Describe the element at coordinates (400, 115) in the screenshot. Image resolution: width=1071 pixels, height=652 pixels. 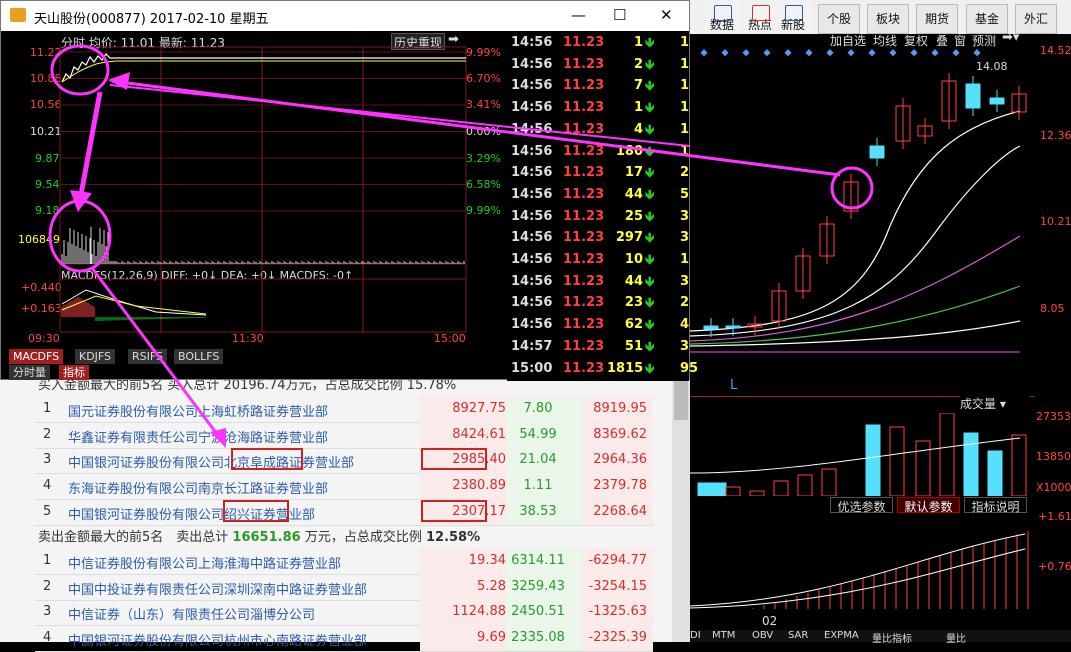
I see `annotation-line` at that location.